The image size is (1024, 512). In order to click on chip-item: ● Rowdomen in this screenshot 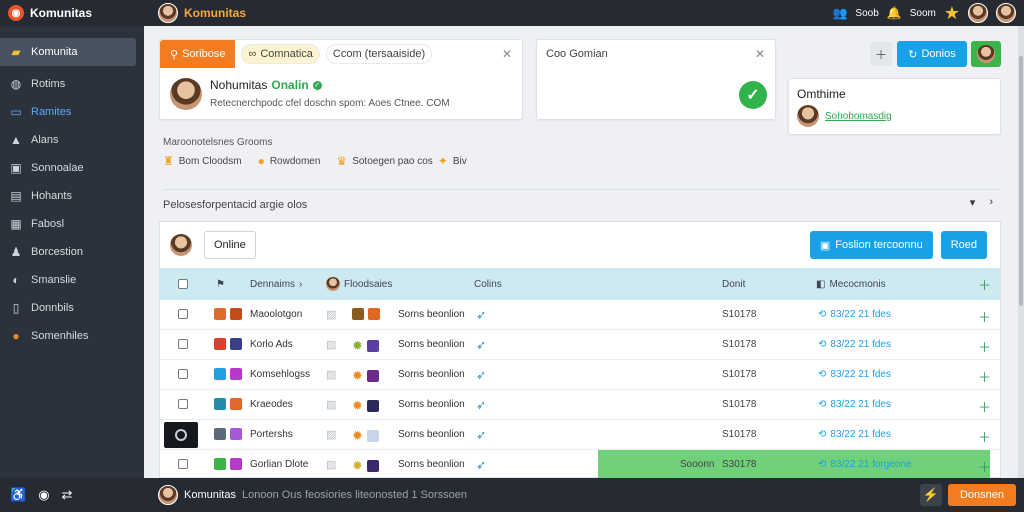, I will do `click(289, 161)`.